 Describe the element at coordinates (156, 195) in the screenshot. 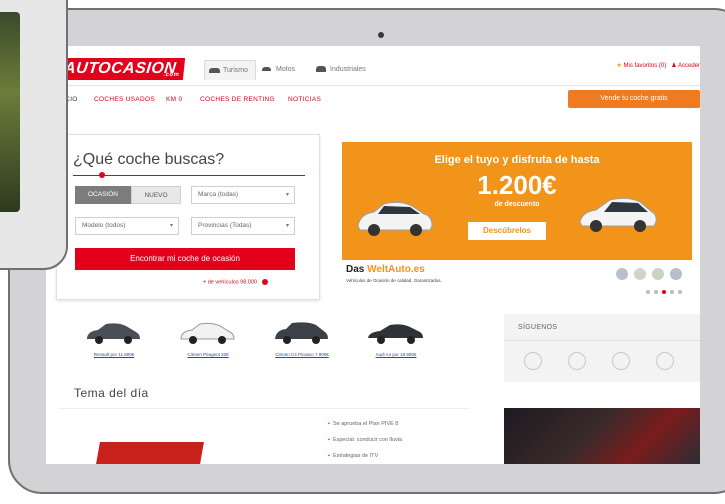

I see `tab-nuevo: NUEVO` at that location.